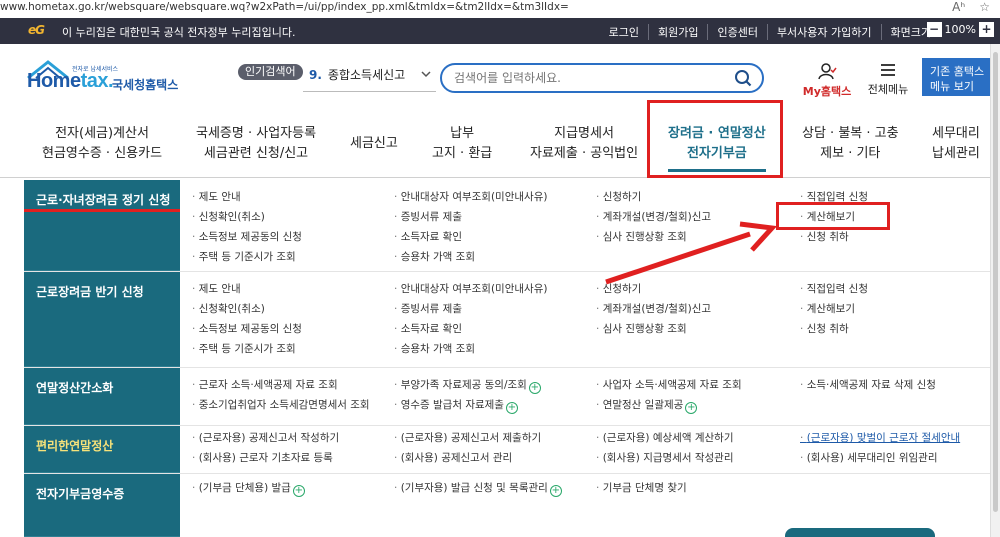 Image resolution: width=1000 pixels, height=537 pixels. Describe the element at coordinates (880, 458) in the screenshot. I see `menu-item: (회사용) 세무대리인 위임관리` at that location.